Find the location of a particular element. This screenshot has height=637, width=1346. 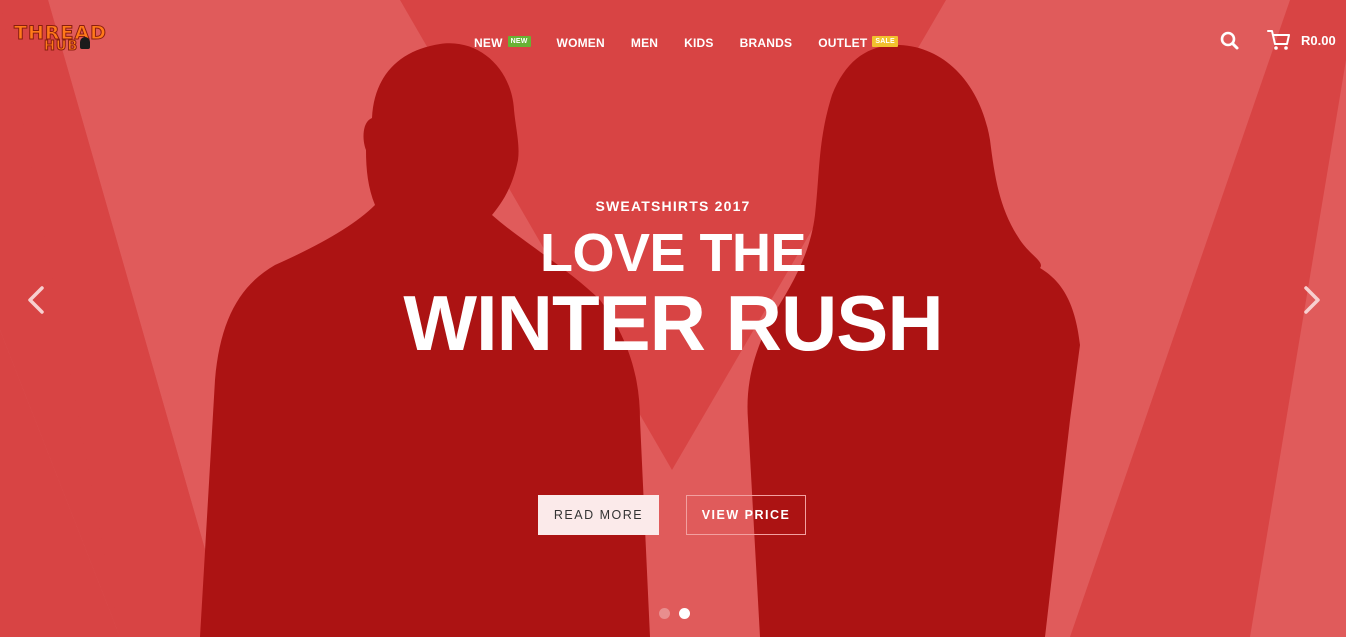

read-more-button: READ MORE is located at coordinates (598, 515).